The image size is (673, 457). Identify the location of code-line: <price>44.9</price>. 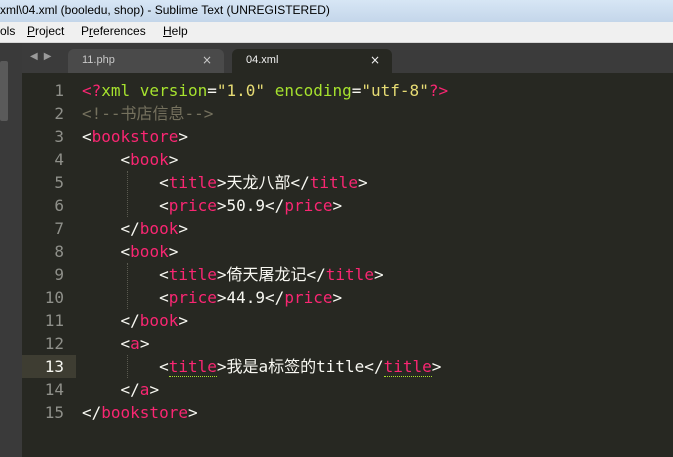
(377, 297).